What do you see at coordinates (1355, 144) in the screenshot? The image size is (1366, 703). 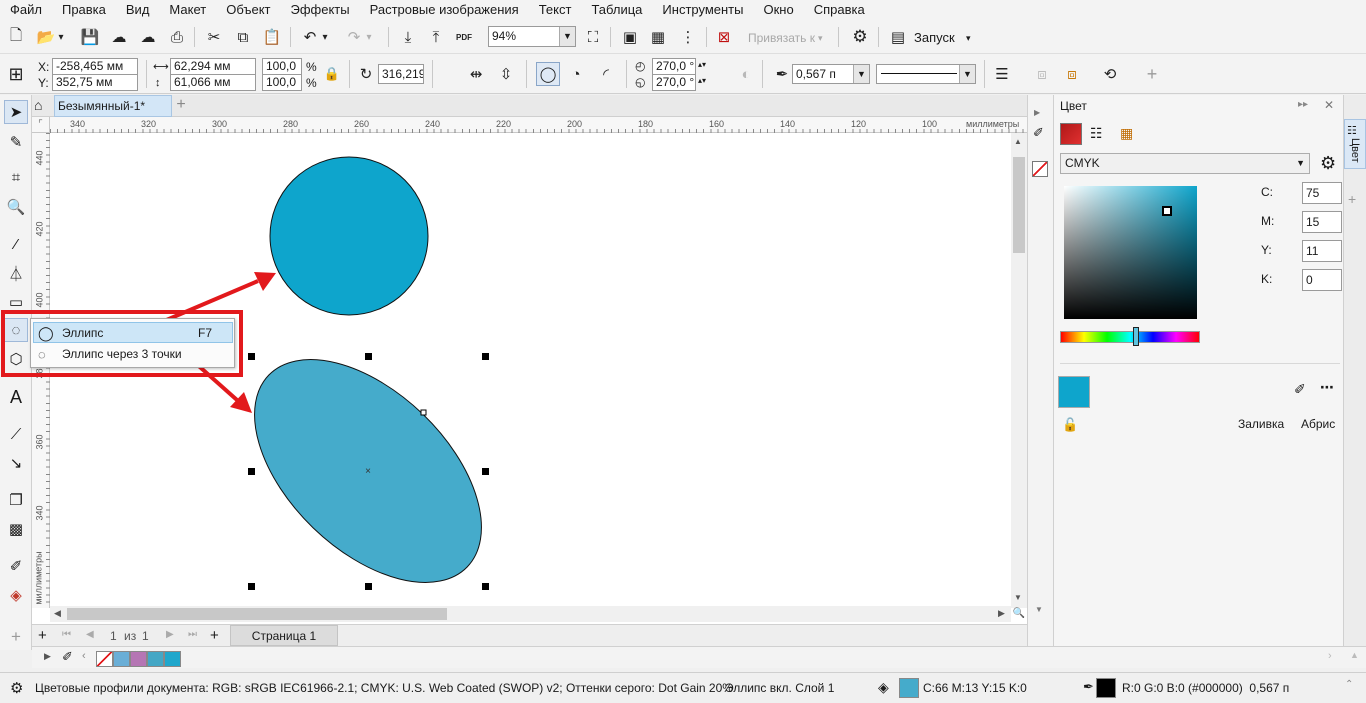 I see `tab-color: ☷ Цвет` at bounding box center [1355, 144].